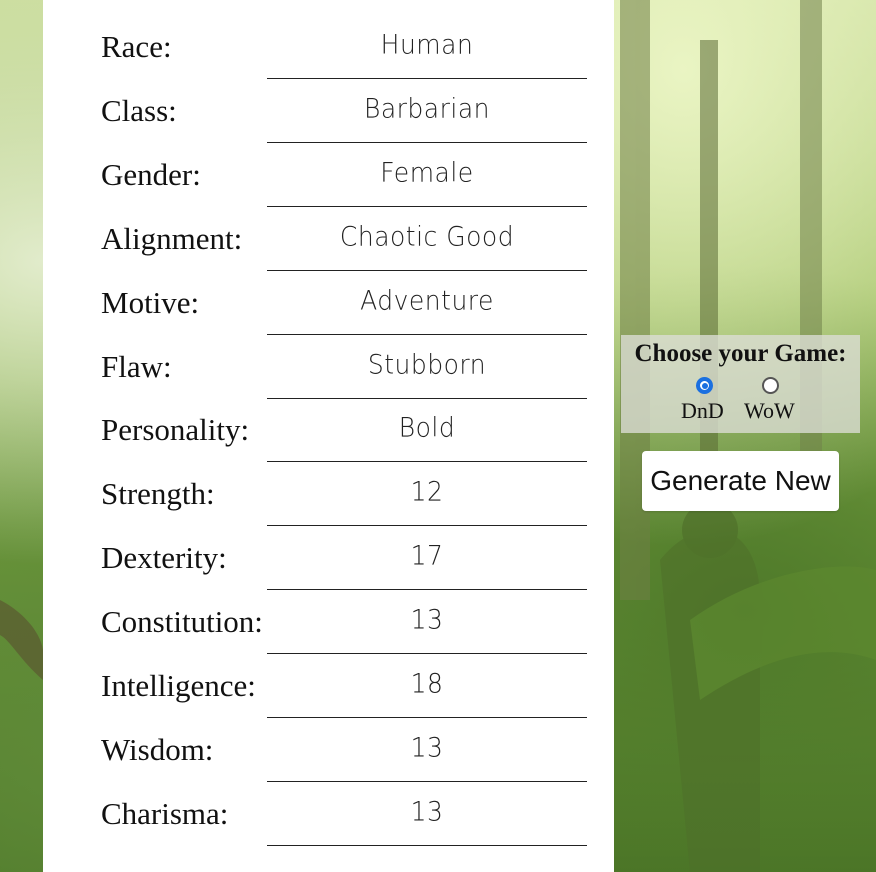  Describe the element at coordinates (136, 46) in the screenshot. I see `character-field-label: Race:` at that location.